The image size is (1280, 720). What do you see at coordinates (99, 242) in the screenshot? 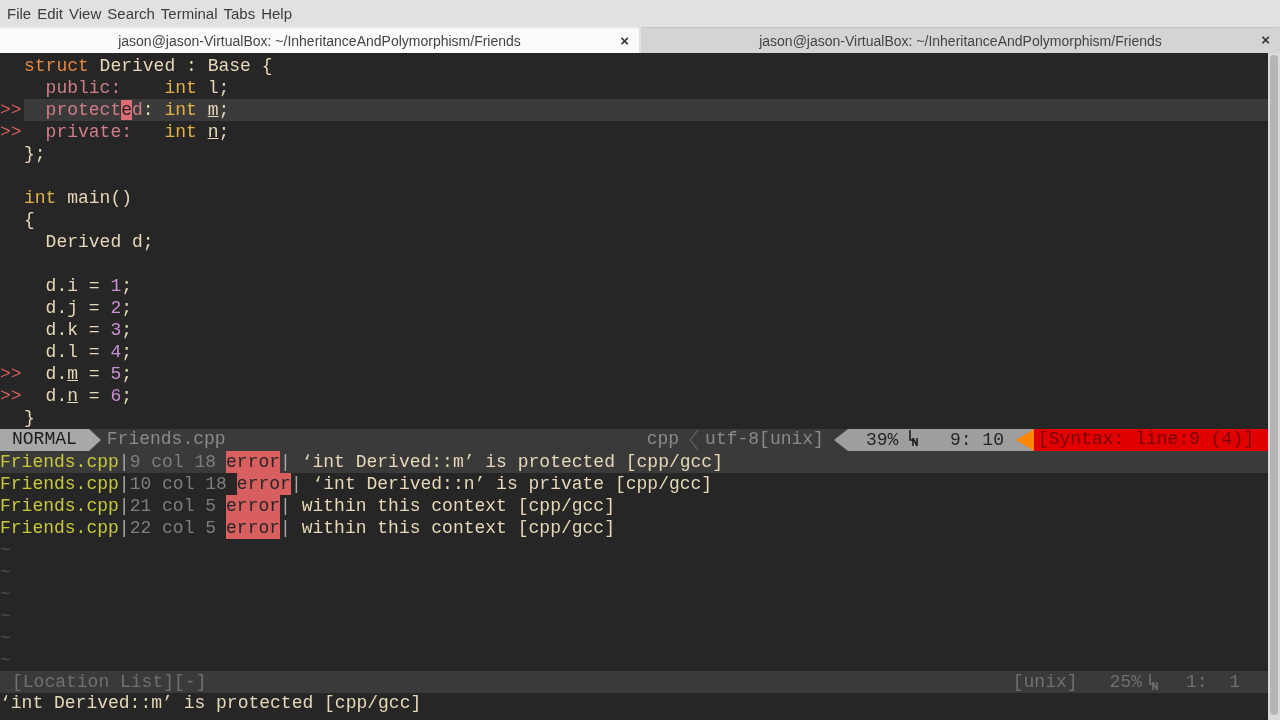
I see `code-line: Derived d;` at bounding box center [99, 242].